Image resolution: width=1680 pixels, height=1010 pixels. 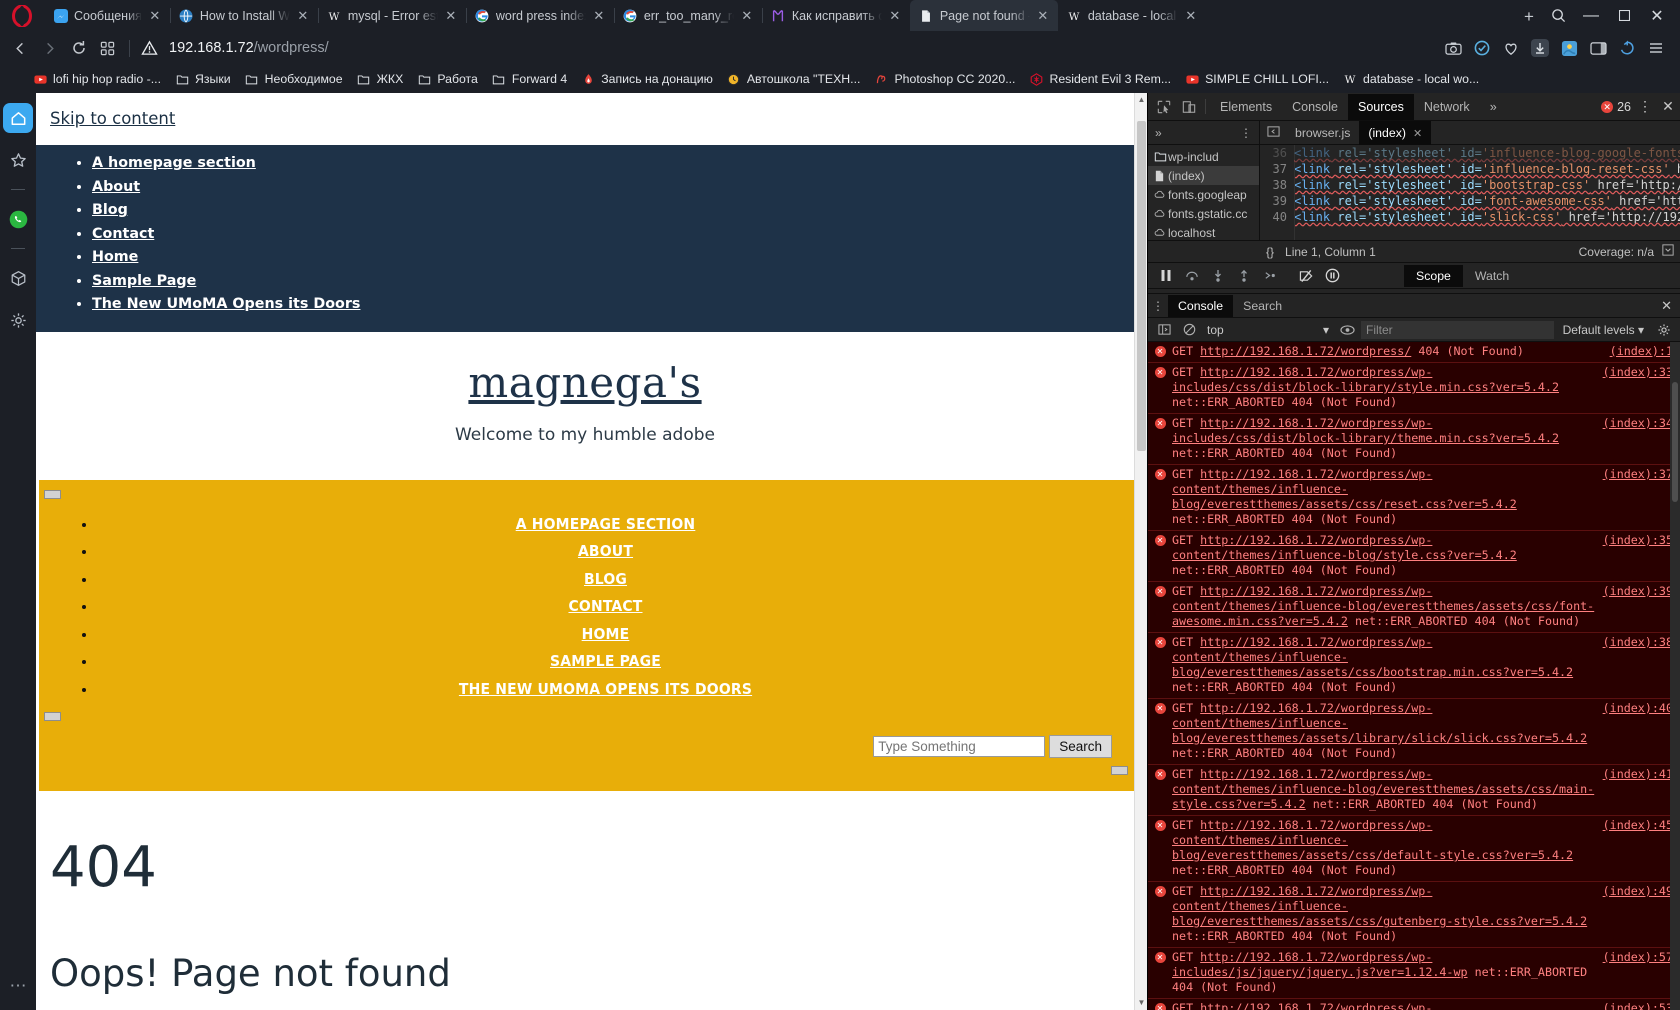 I want to click on eye-icon, so click(x=1347, y=330).